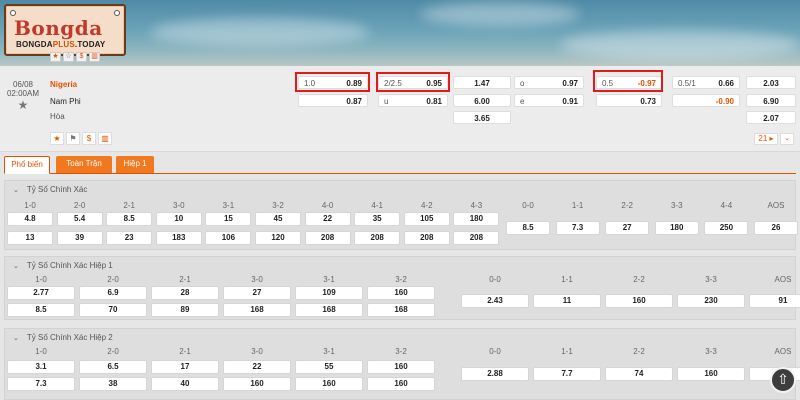 The image size is (800, 400). I want to click on odds-cell: 40, so click(185, 384).